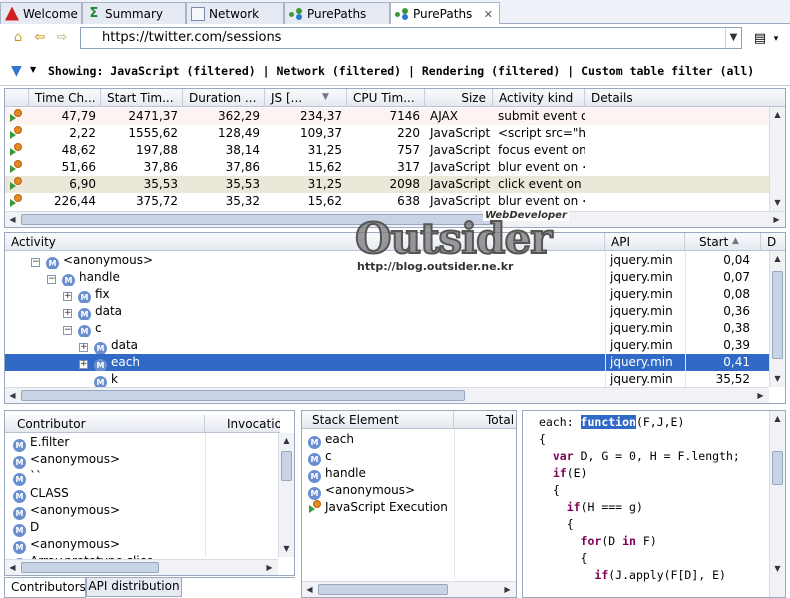 This screenshot has width=790, height=598. Describe the element at coordinates (105, 424) in the screenshot. I see `col-contributor: Contributor` at that location.